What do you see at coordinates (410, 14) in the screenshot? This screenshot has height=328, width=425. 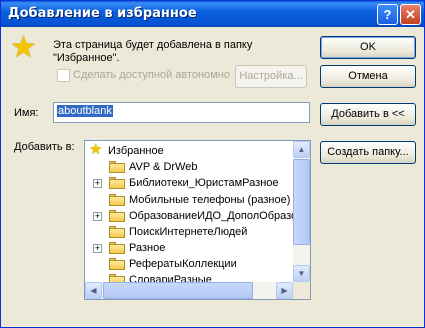 I see `close-button: ✕` at bounding box center [410, 14].